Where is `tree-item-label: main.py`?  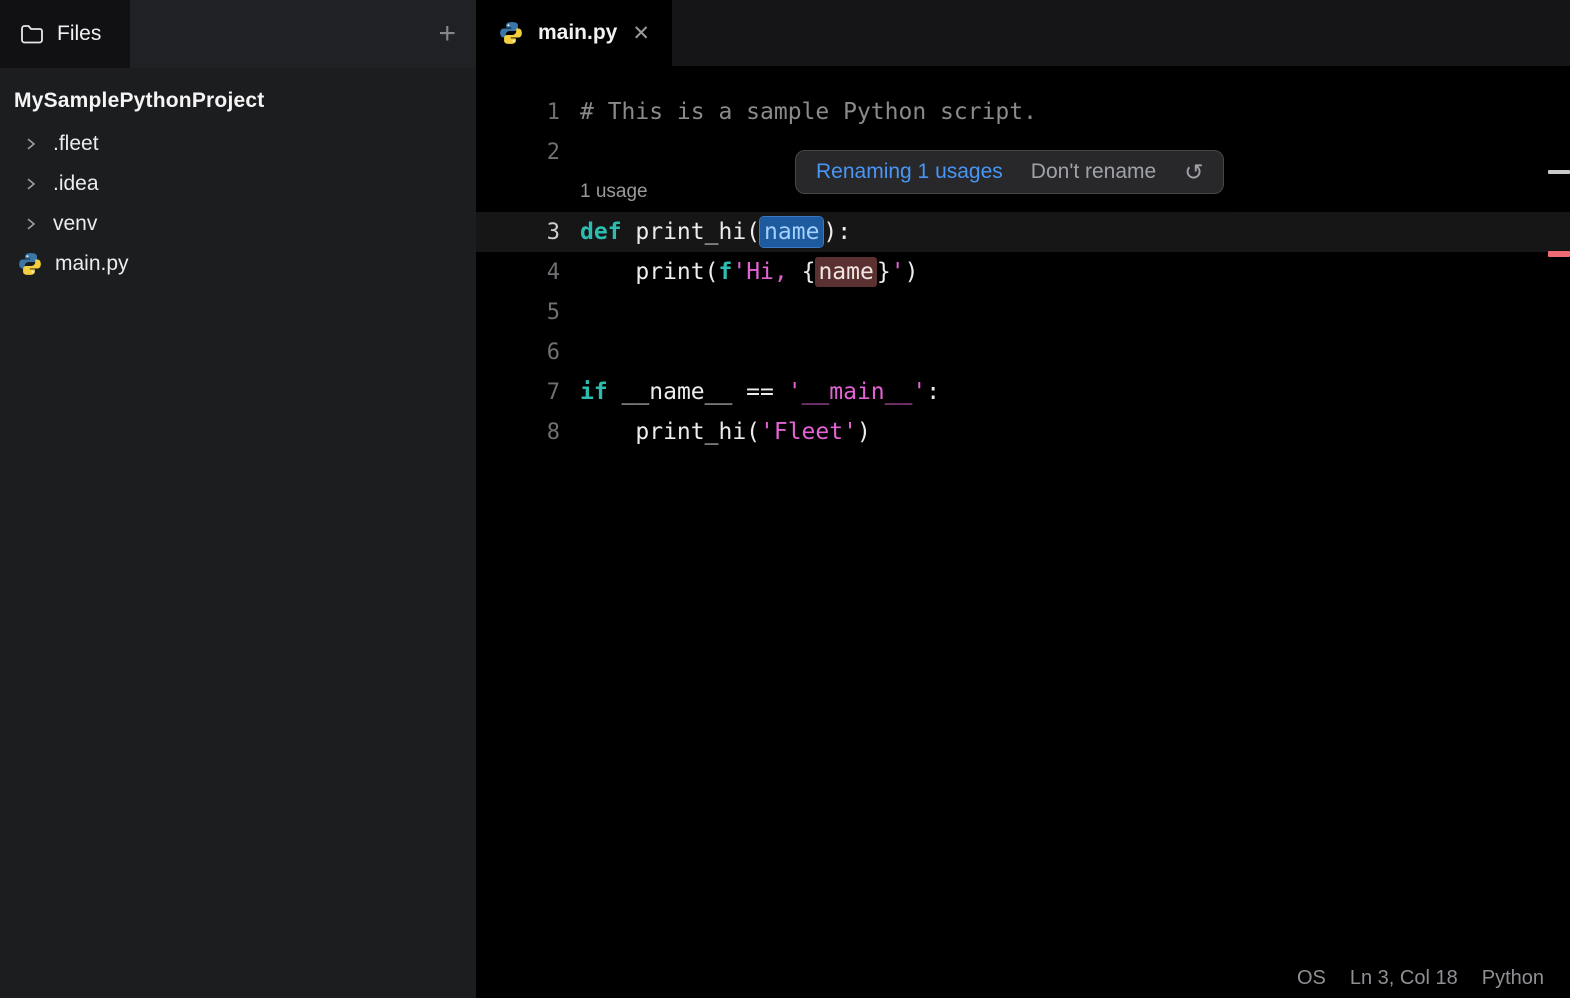 tree-item-label: main.py is located at coordinates (92, 263).